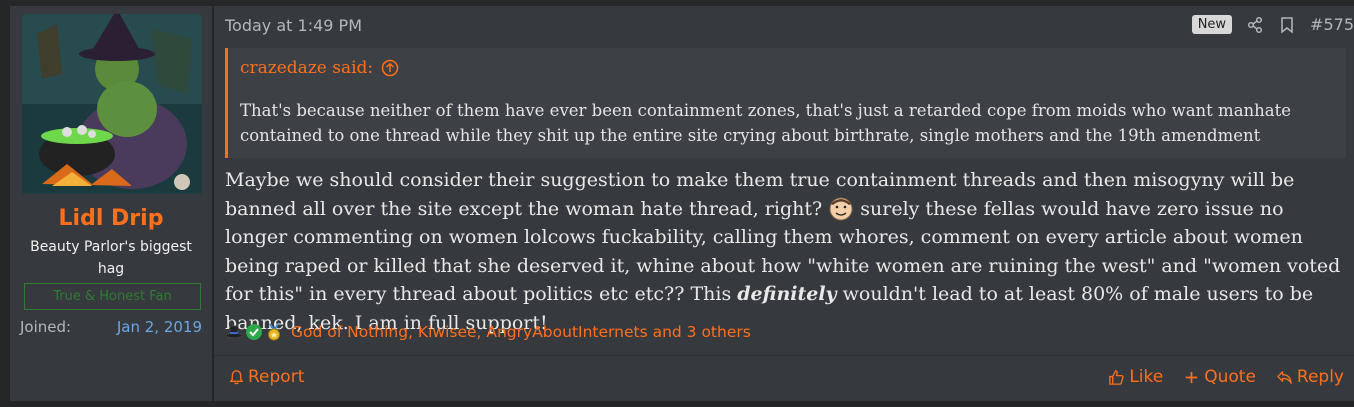  Describe the element at coordinates (1192, 377) in the screenshot. I see `plus-icon` at that location.